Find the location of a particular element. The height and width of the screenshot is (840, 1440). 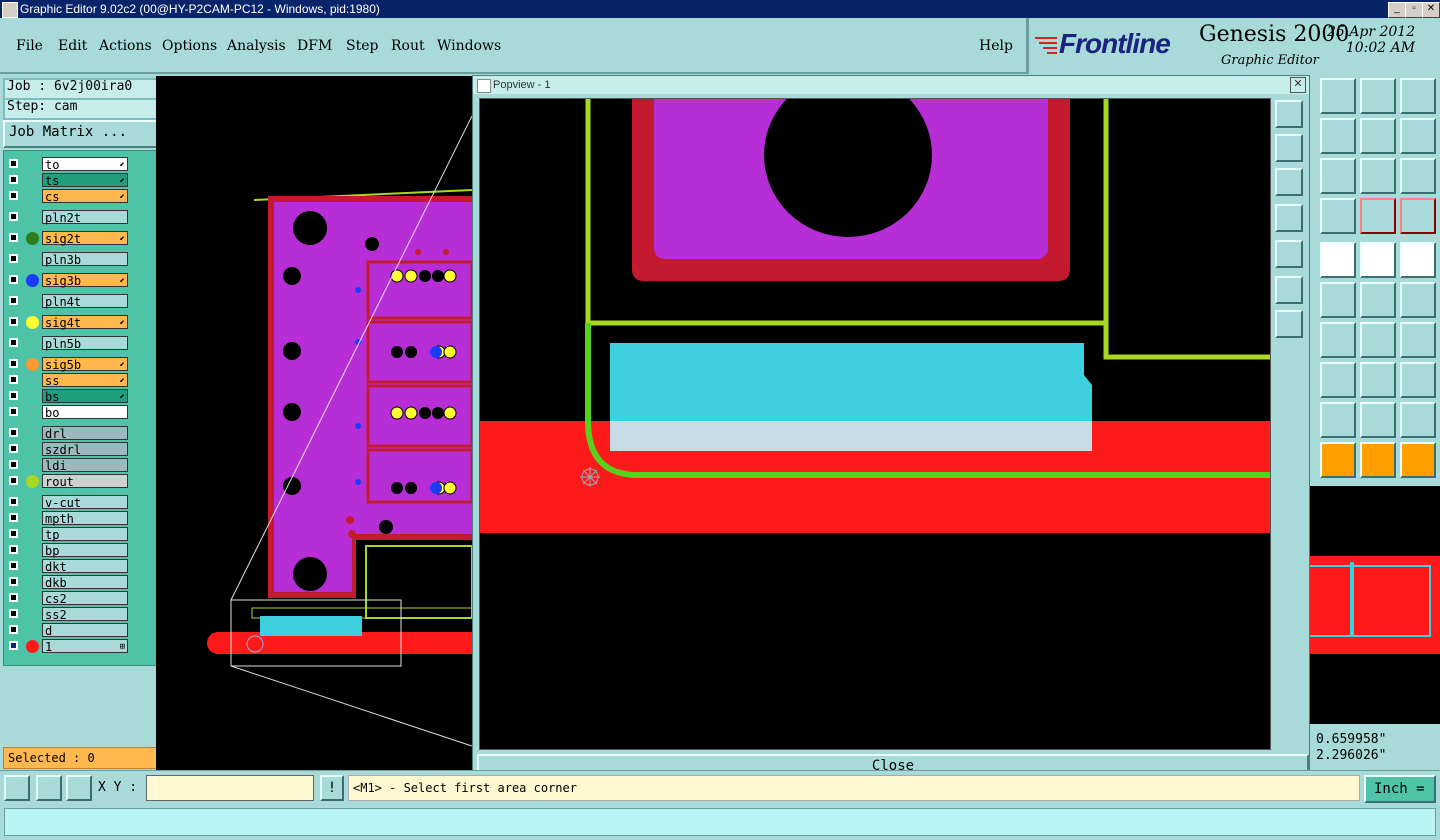

layer-row: cs ⬋ is located at coordinates (67, 196).